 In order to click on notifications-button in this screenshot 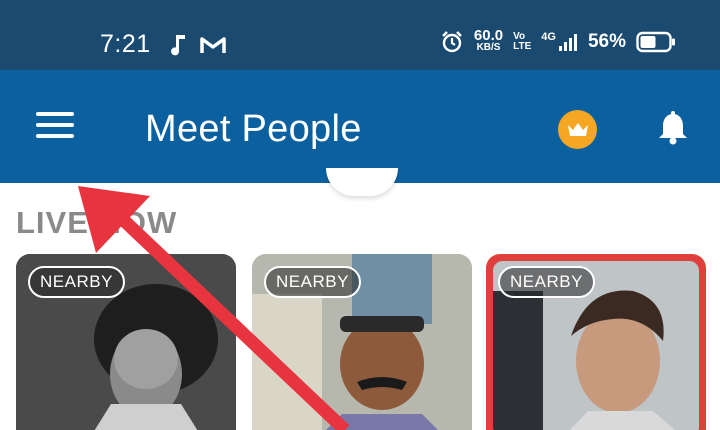, I will do `click(673, 128)`.